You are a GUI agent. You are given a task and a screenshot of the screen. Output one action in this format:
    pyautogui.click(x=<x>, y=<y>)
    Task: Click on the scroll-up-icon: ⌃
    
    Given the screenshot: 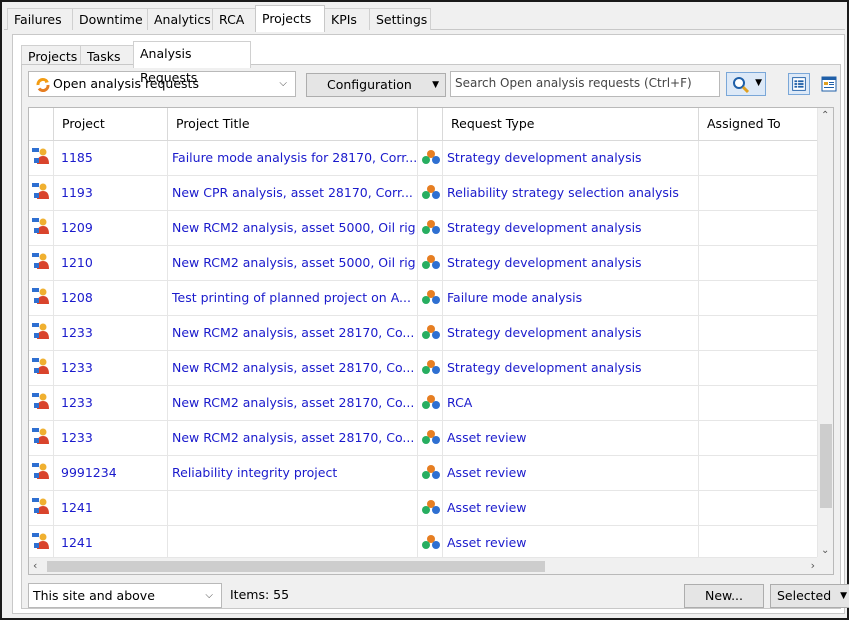 What is the action you would take?
    pyautogui.click(x=825, y=115)
    